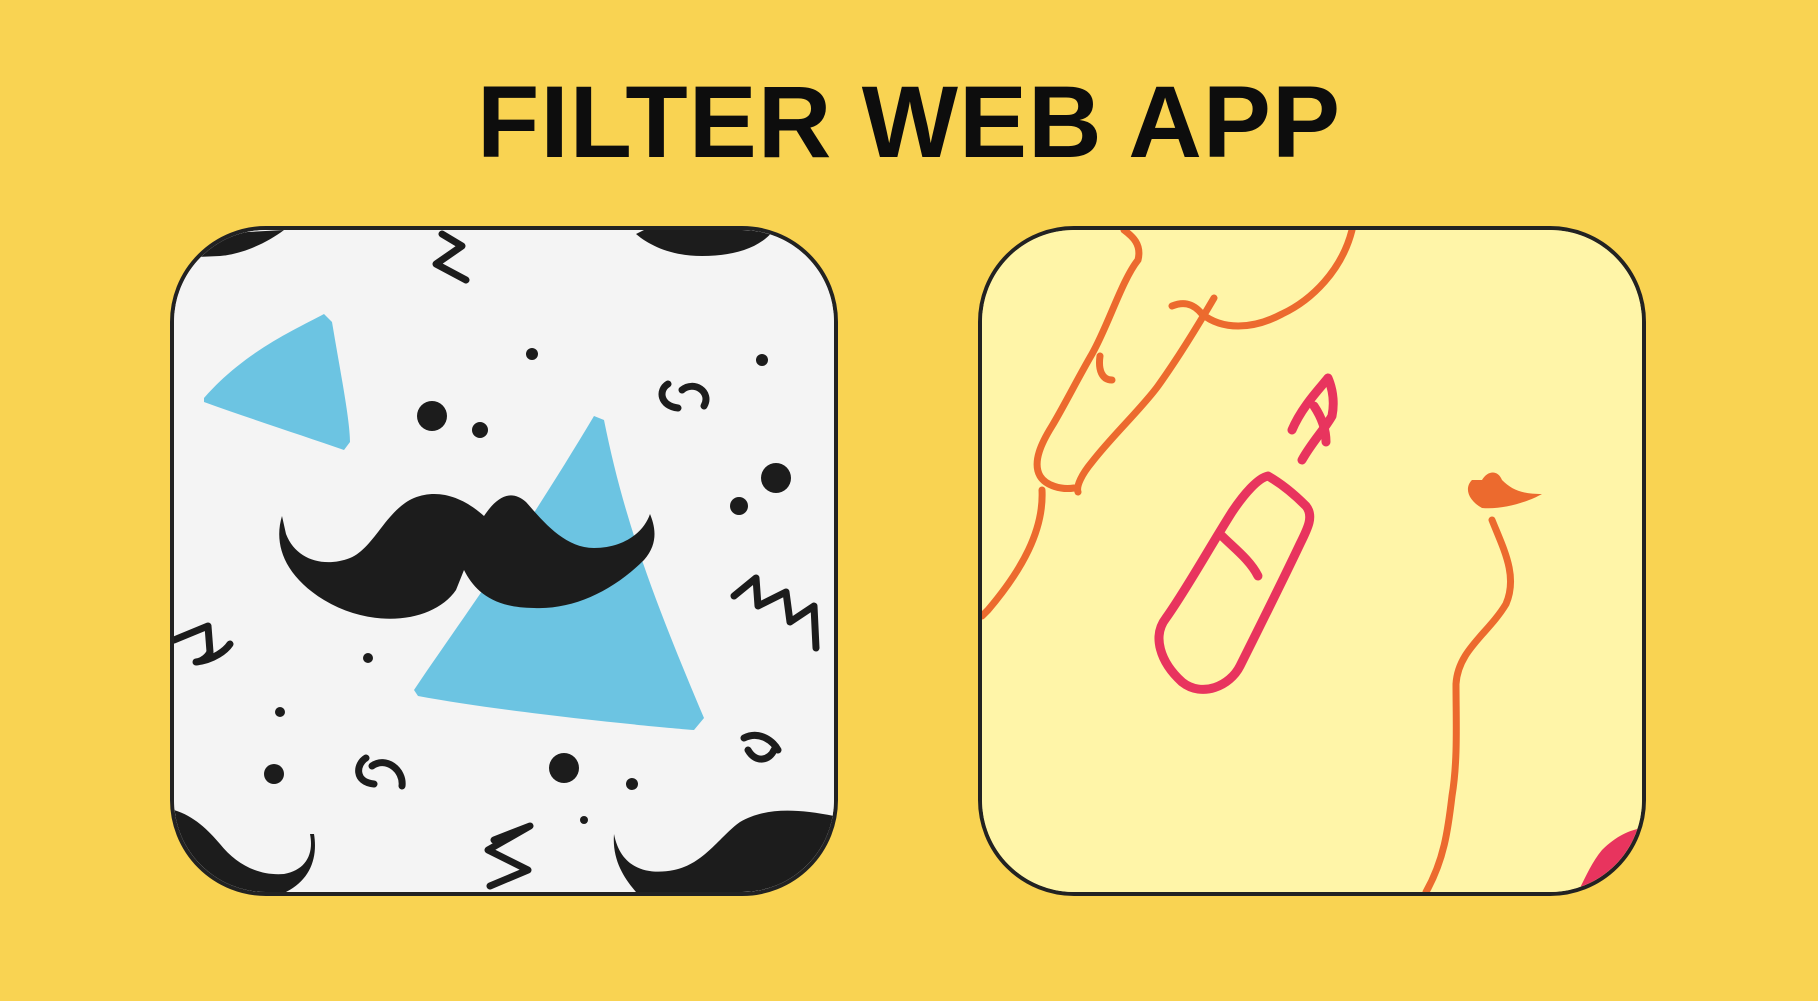  Describe the element at coordinates (909, 122) in the screenshot. I see `page-title: FILTER WEB APP` at that location.